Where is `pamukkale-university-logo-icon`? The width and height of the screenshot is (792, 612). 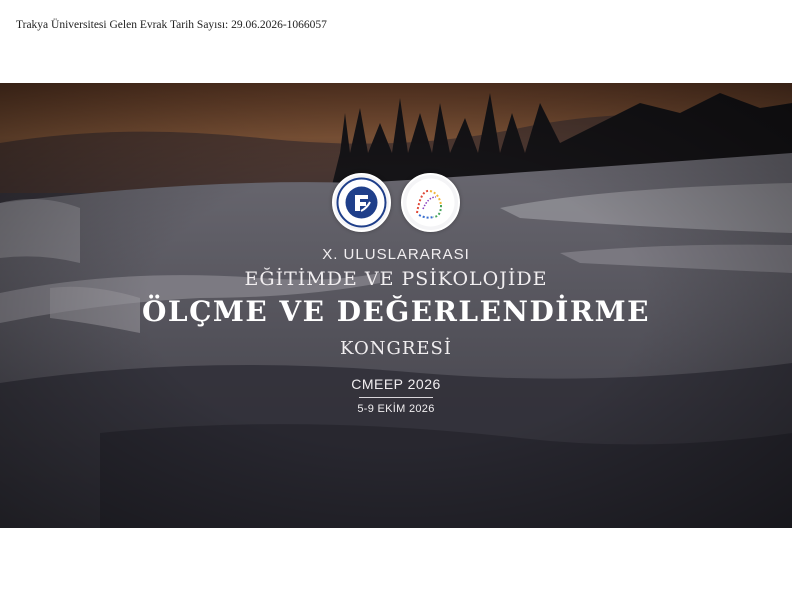
pamukkale-university-logo-icon is located at coordinates (361, 202).